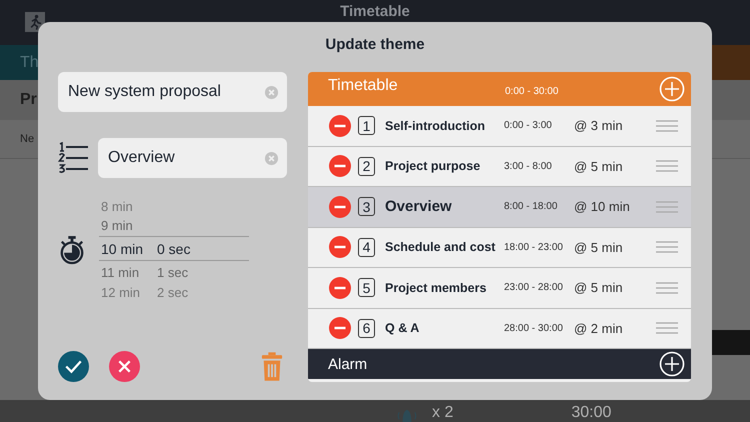  What do you see at coordinates (599, 126) in the screenshot?
I see `item-alarm: @ 3 min` at bounding box center [599, 126].